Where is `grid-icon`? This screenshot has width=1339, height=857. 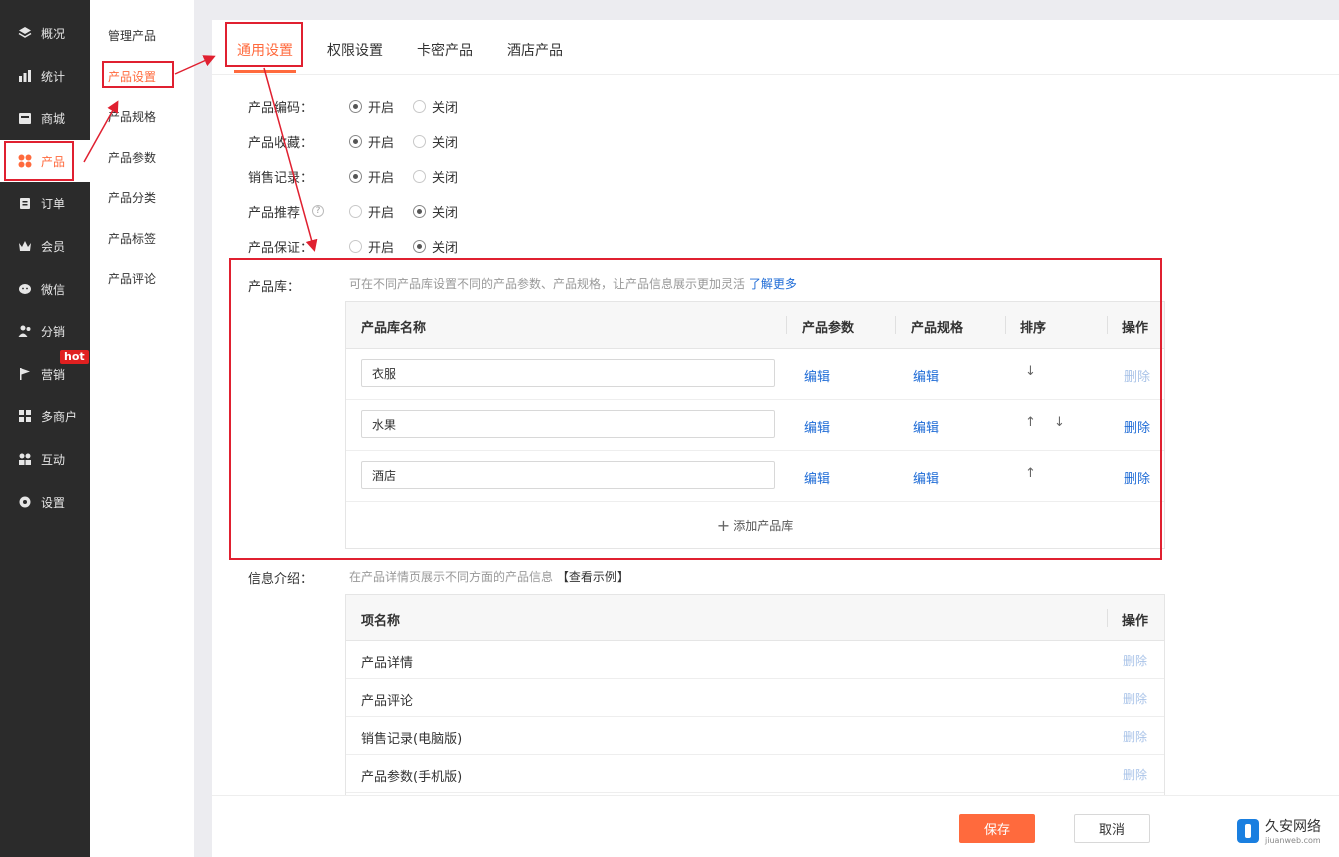 grid-icon is located at coordinates (25, 161).